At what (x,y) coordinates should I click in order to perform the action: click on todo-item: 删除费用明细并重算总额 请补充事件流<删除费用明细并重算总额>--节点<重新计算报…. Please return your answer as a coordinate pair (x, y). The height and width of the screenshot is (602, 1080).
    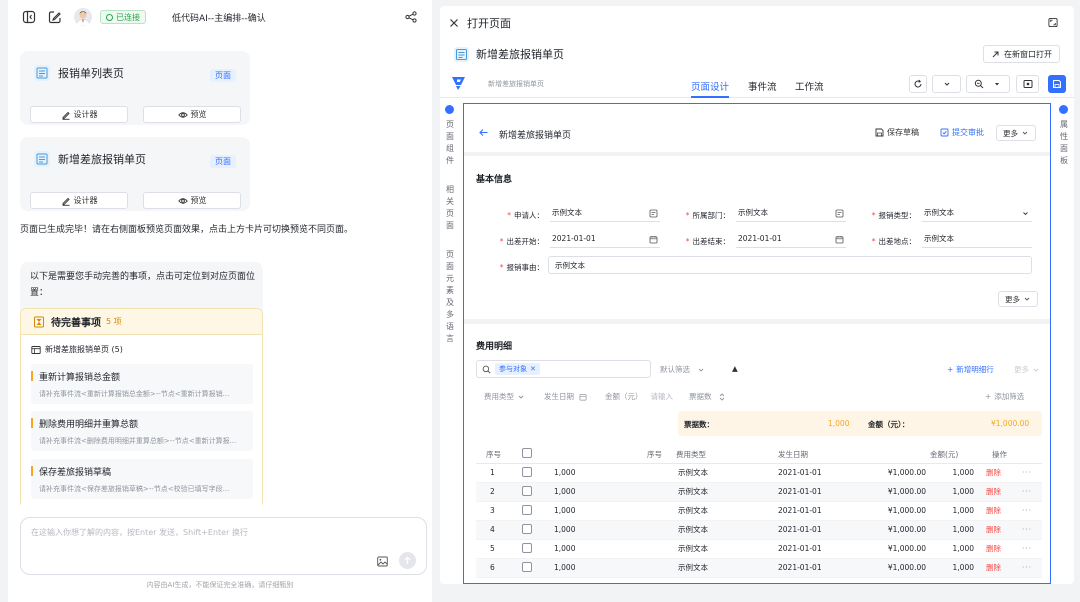
    Looking at the image, I should click on (142, 431).